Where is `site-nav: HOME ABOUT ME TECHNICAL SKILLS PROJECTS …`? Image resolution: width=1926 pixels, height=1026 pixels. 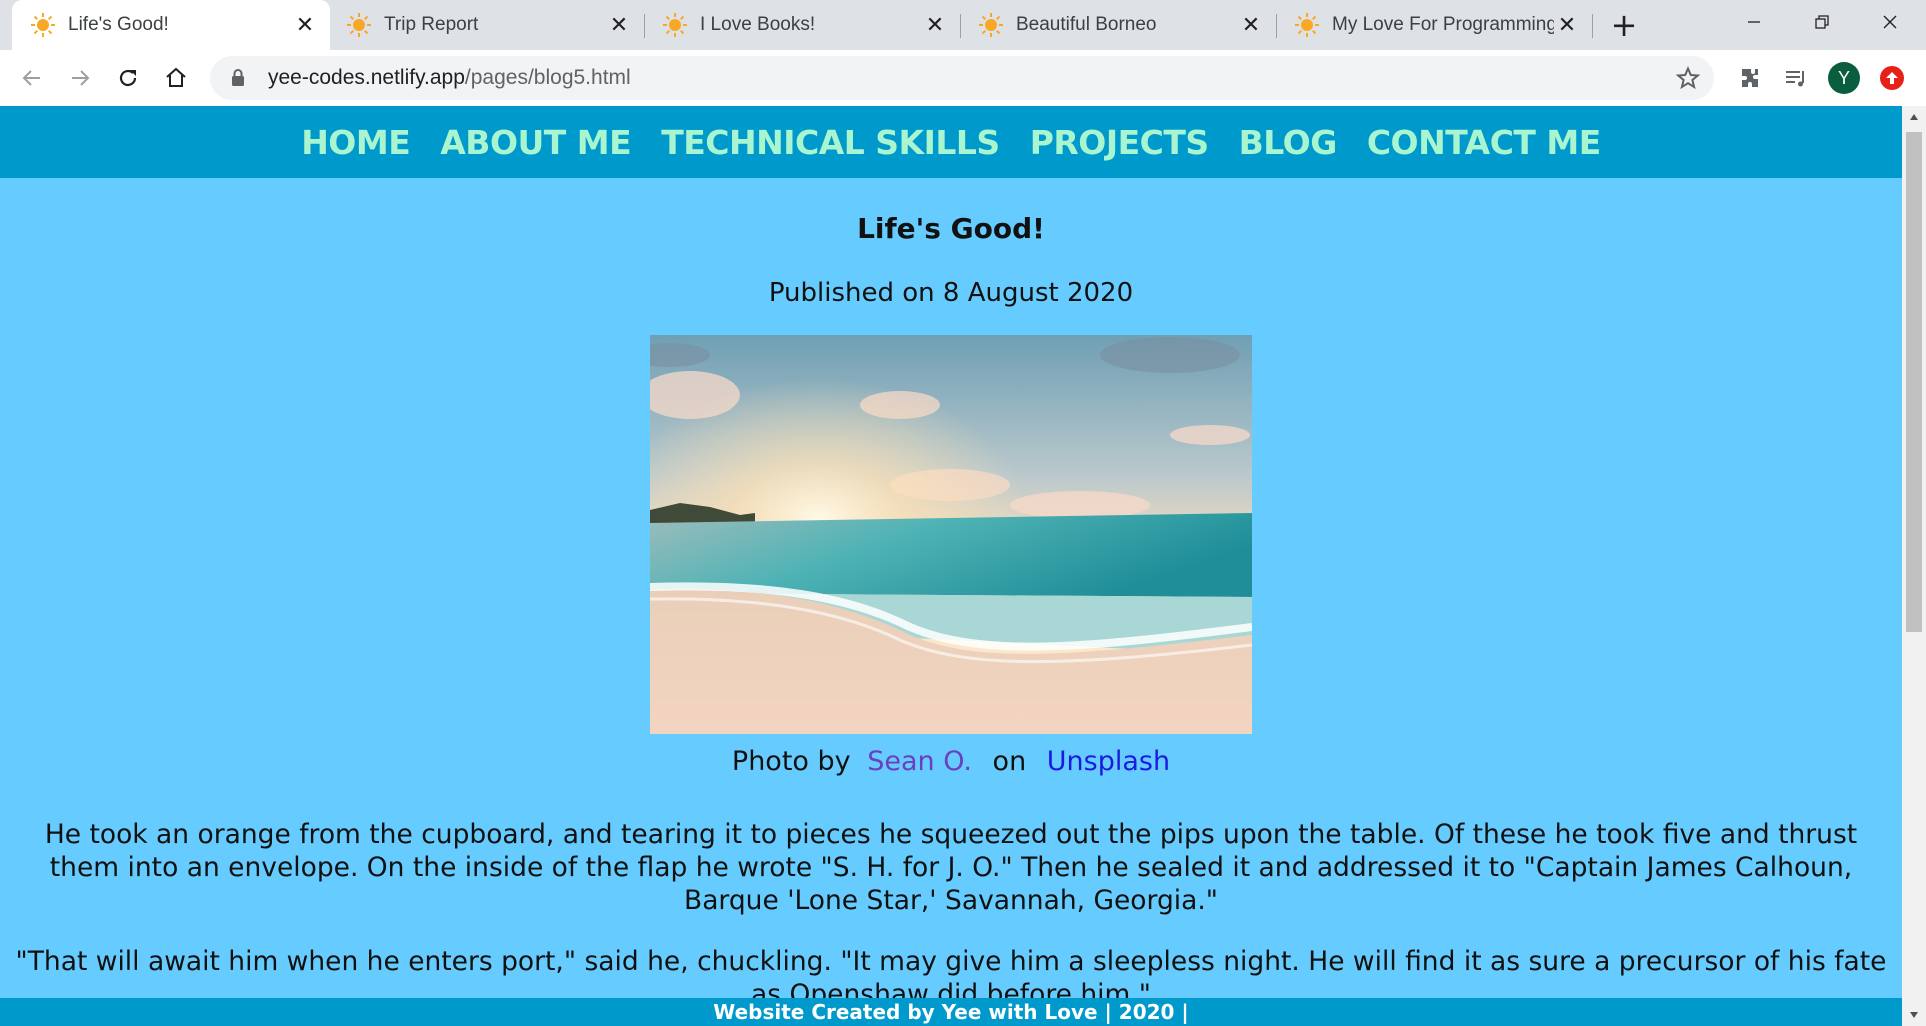
site-nav: HOME ABOUT ME TECHNICAL SKILLS PROJECTS … is located at coordinates (951, 142).